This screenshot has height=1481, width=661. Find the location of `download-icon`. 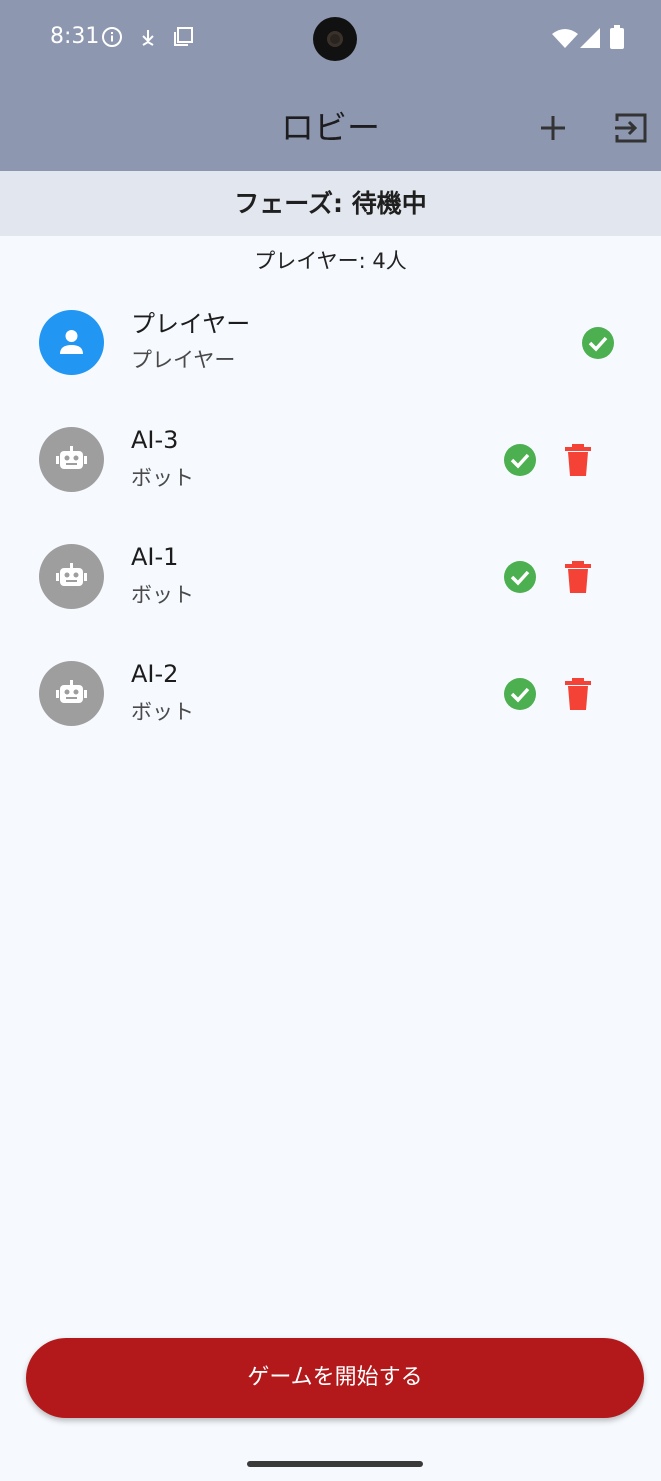

download-icon is located at coordinates (148, 40).